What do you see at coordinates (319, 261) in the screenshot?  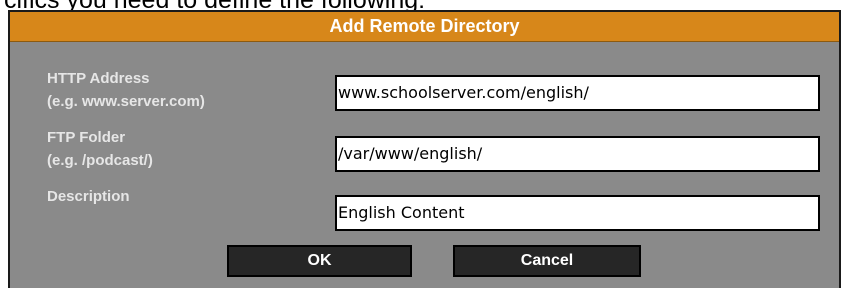 I see `ok-button: OK` at bounding box center [319, 261].